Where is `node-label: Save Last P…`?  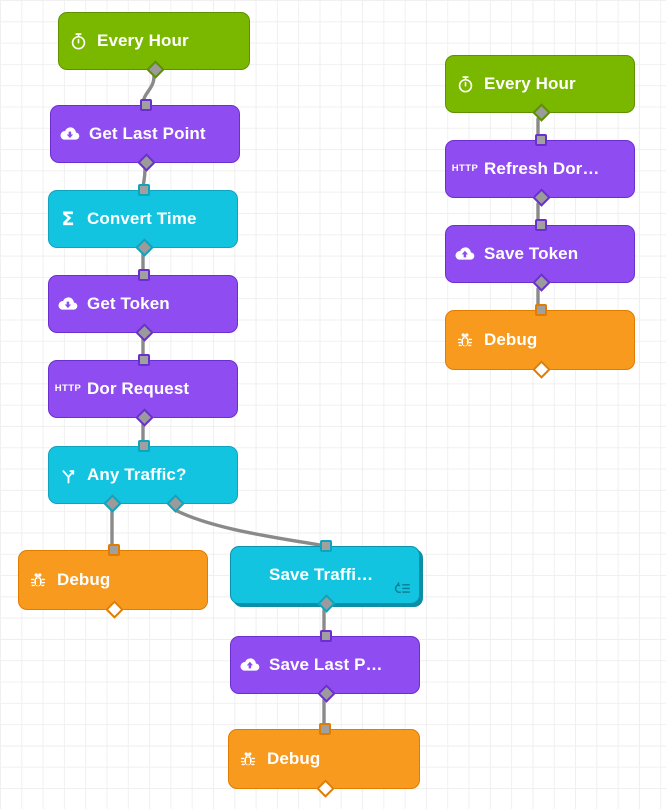
node-label: Save Last P… is located at coordinates (326, 664).